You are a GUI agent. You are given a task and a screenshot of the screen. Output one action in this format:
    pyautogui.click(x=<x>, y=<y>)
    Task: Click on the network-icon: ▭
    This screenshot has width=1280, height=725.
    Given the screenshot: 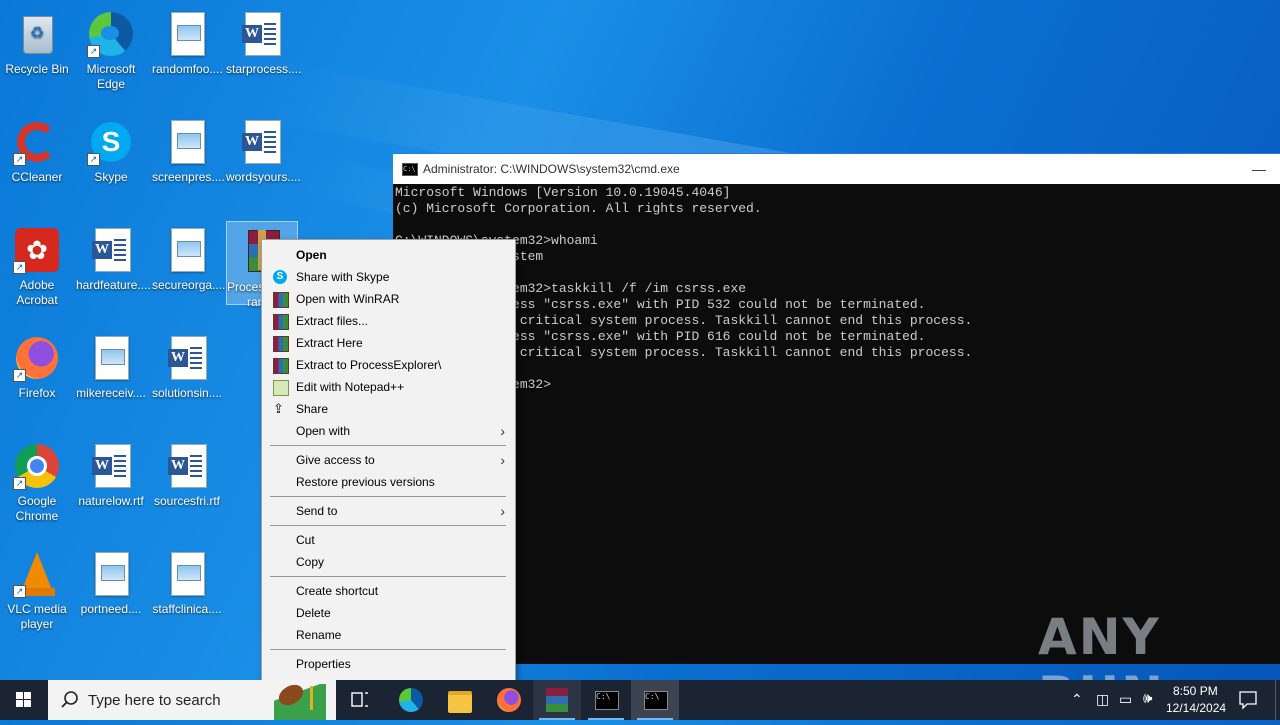 What is the action you would take?
    pyautogui.click(x=1125, y=699)
    